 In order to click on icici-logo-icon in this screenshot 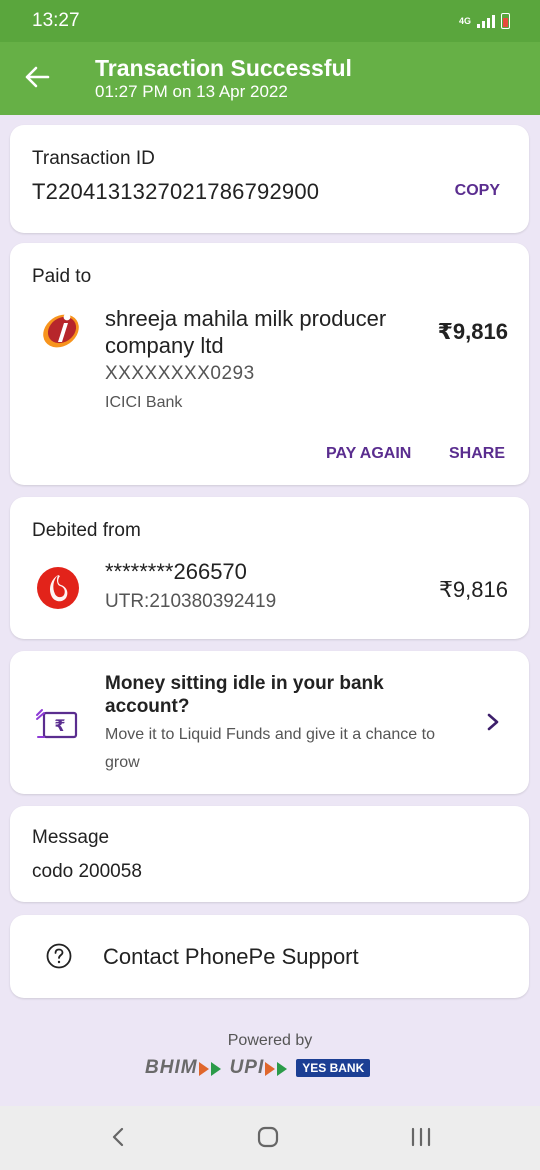, I will do `click(61, 330)`.